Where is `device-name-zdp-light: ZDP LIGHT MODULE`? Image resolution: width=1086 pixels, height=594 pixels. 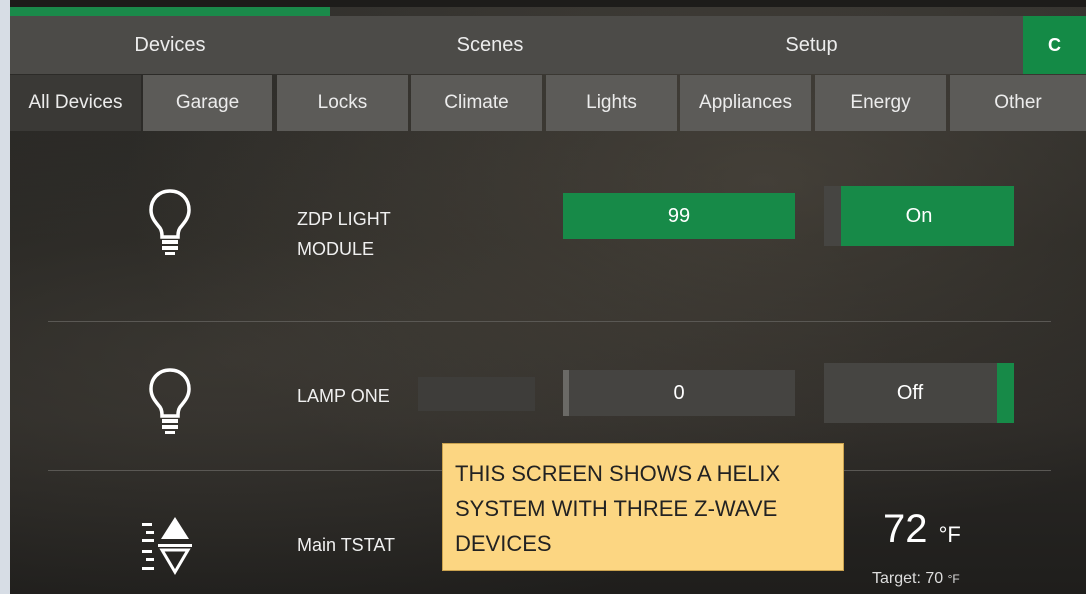 device-name-zdp-light: ZDP LIGHT MODULE is located at coordinates (344, 234).